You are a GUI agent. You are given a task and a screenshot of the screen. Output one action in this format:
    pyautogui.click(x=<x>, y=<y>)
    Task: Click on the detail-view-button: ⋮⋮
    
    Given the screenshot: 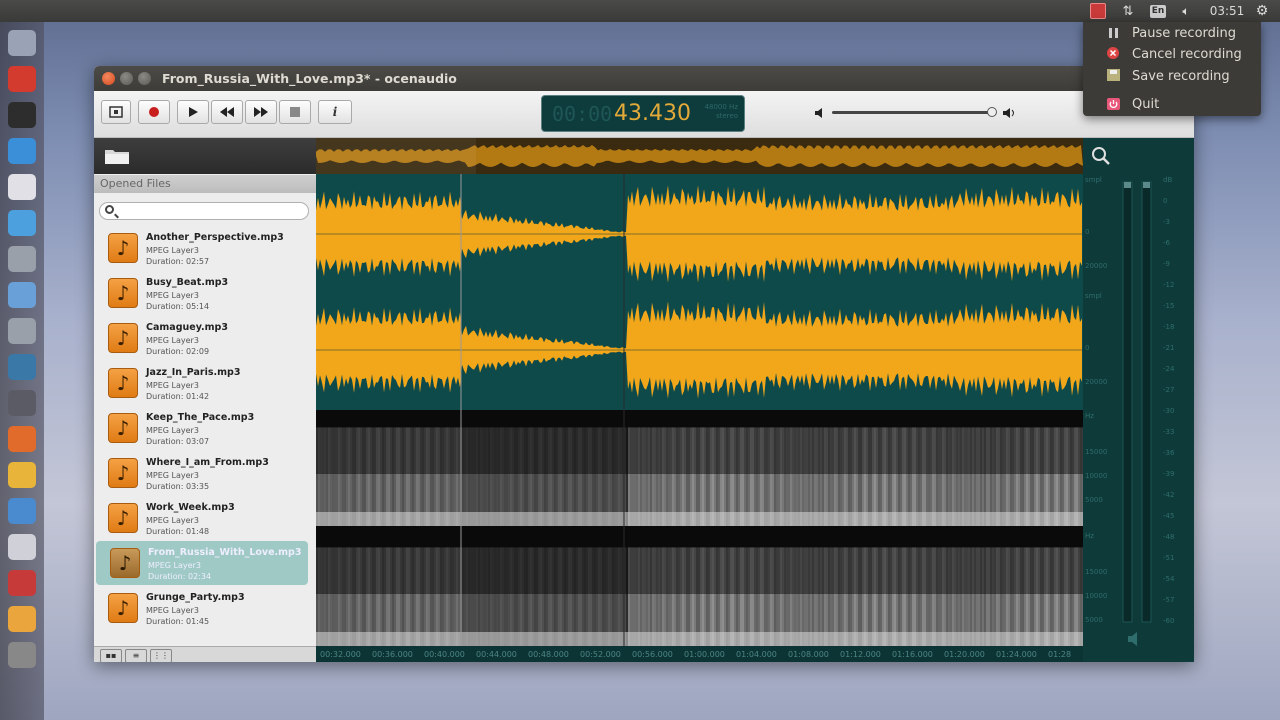 What is the action you would take?
    pyautogui.click(x=161, y=655)
    